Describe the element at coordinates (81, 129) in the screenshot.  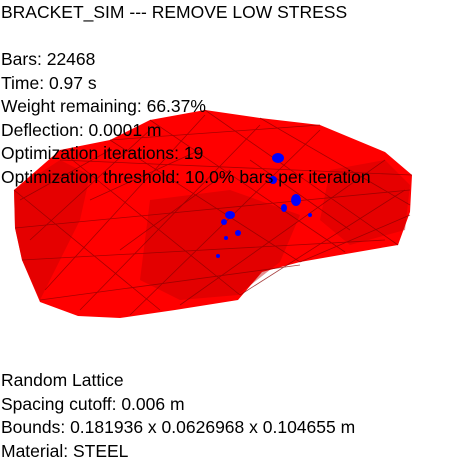
I see `deflection-value: Deflection: 0.0001 m` at that location.